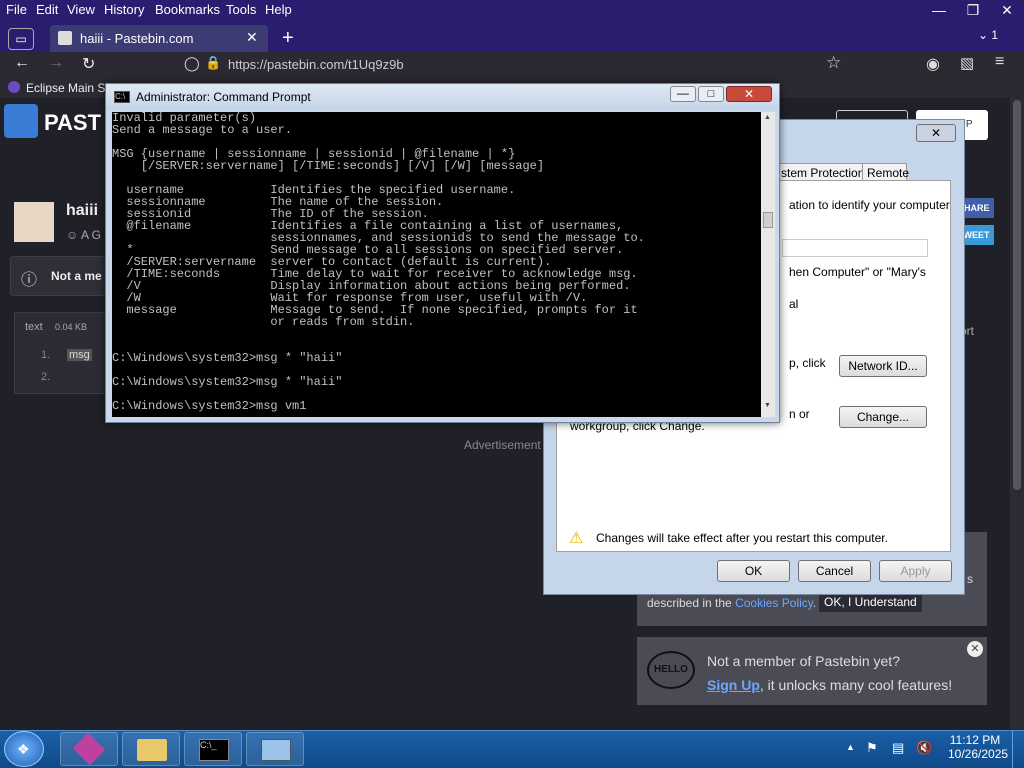 Image resolution: width=1024 pixels, height=768 pixels. I want to click on user-icon: ☺, so click(72, 235).